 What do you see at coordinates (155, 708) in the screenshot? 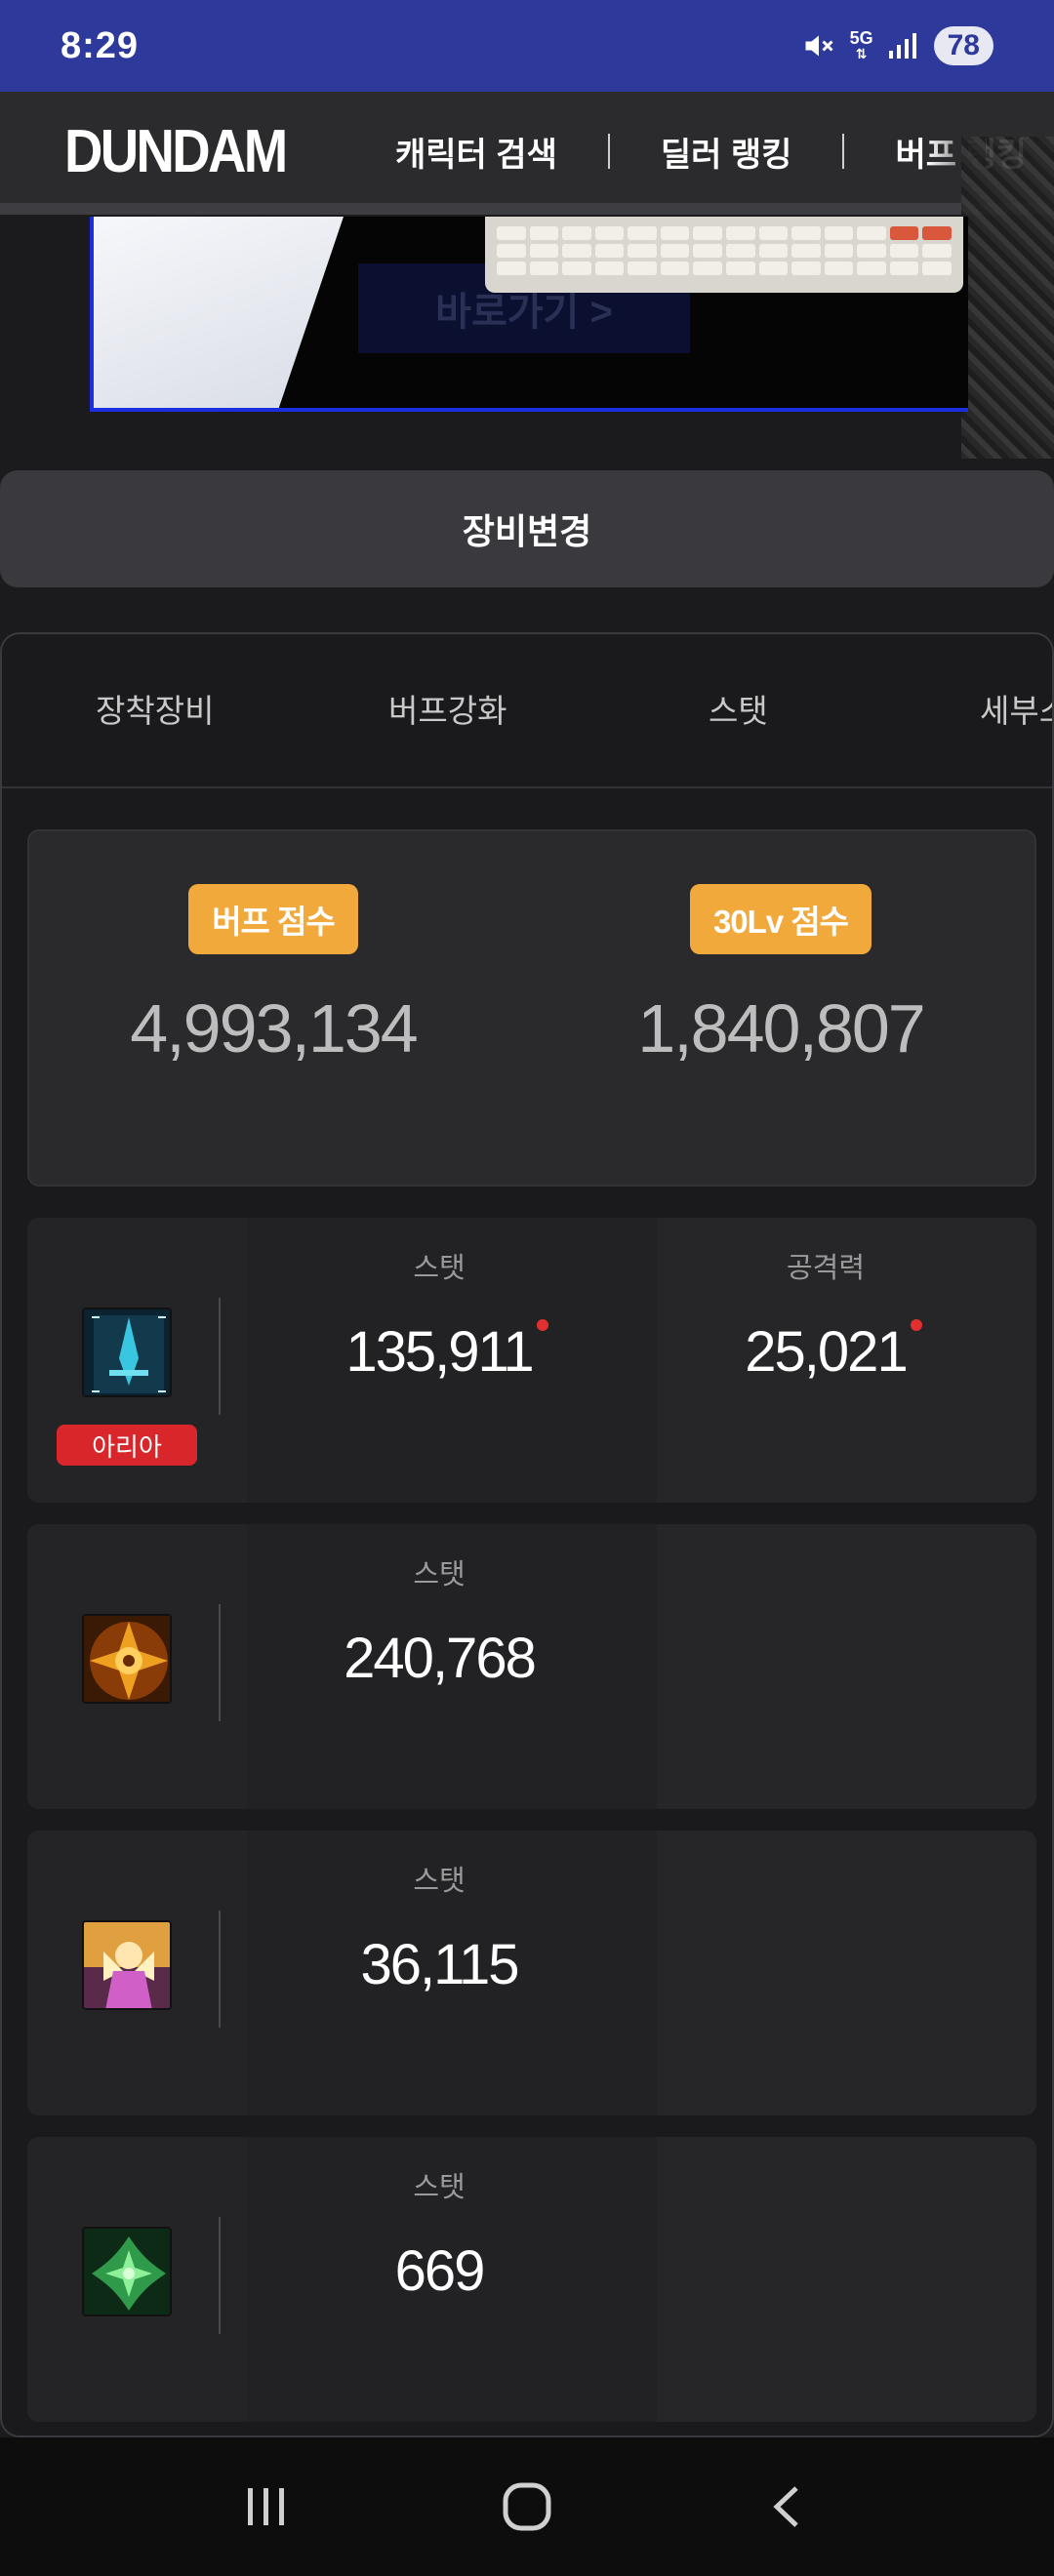
I see `tab-equipment: 장착장비` at bounding box center [155, 708].